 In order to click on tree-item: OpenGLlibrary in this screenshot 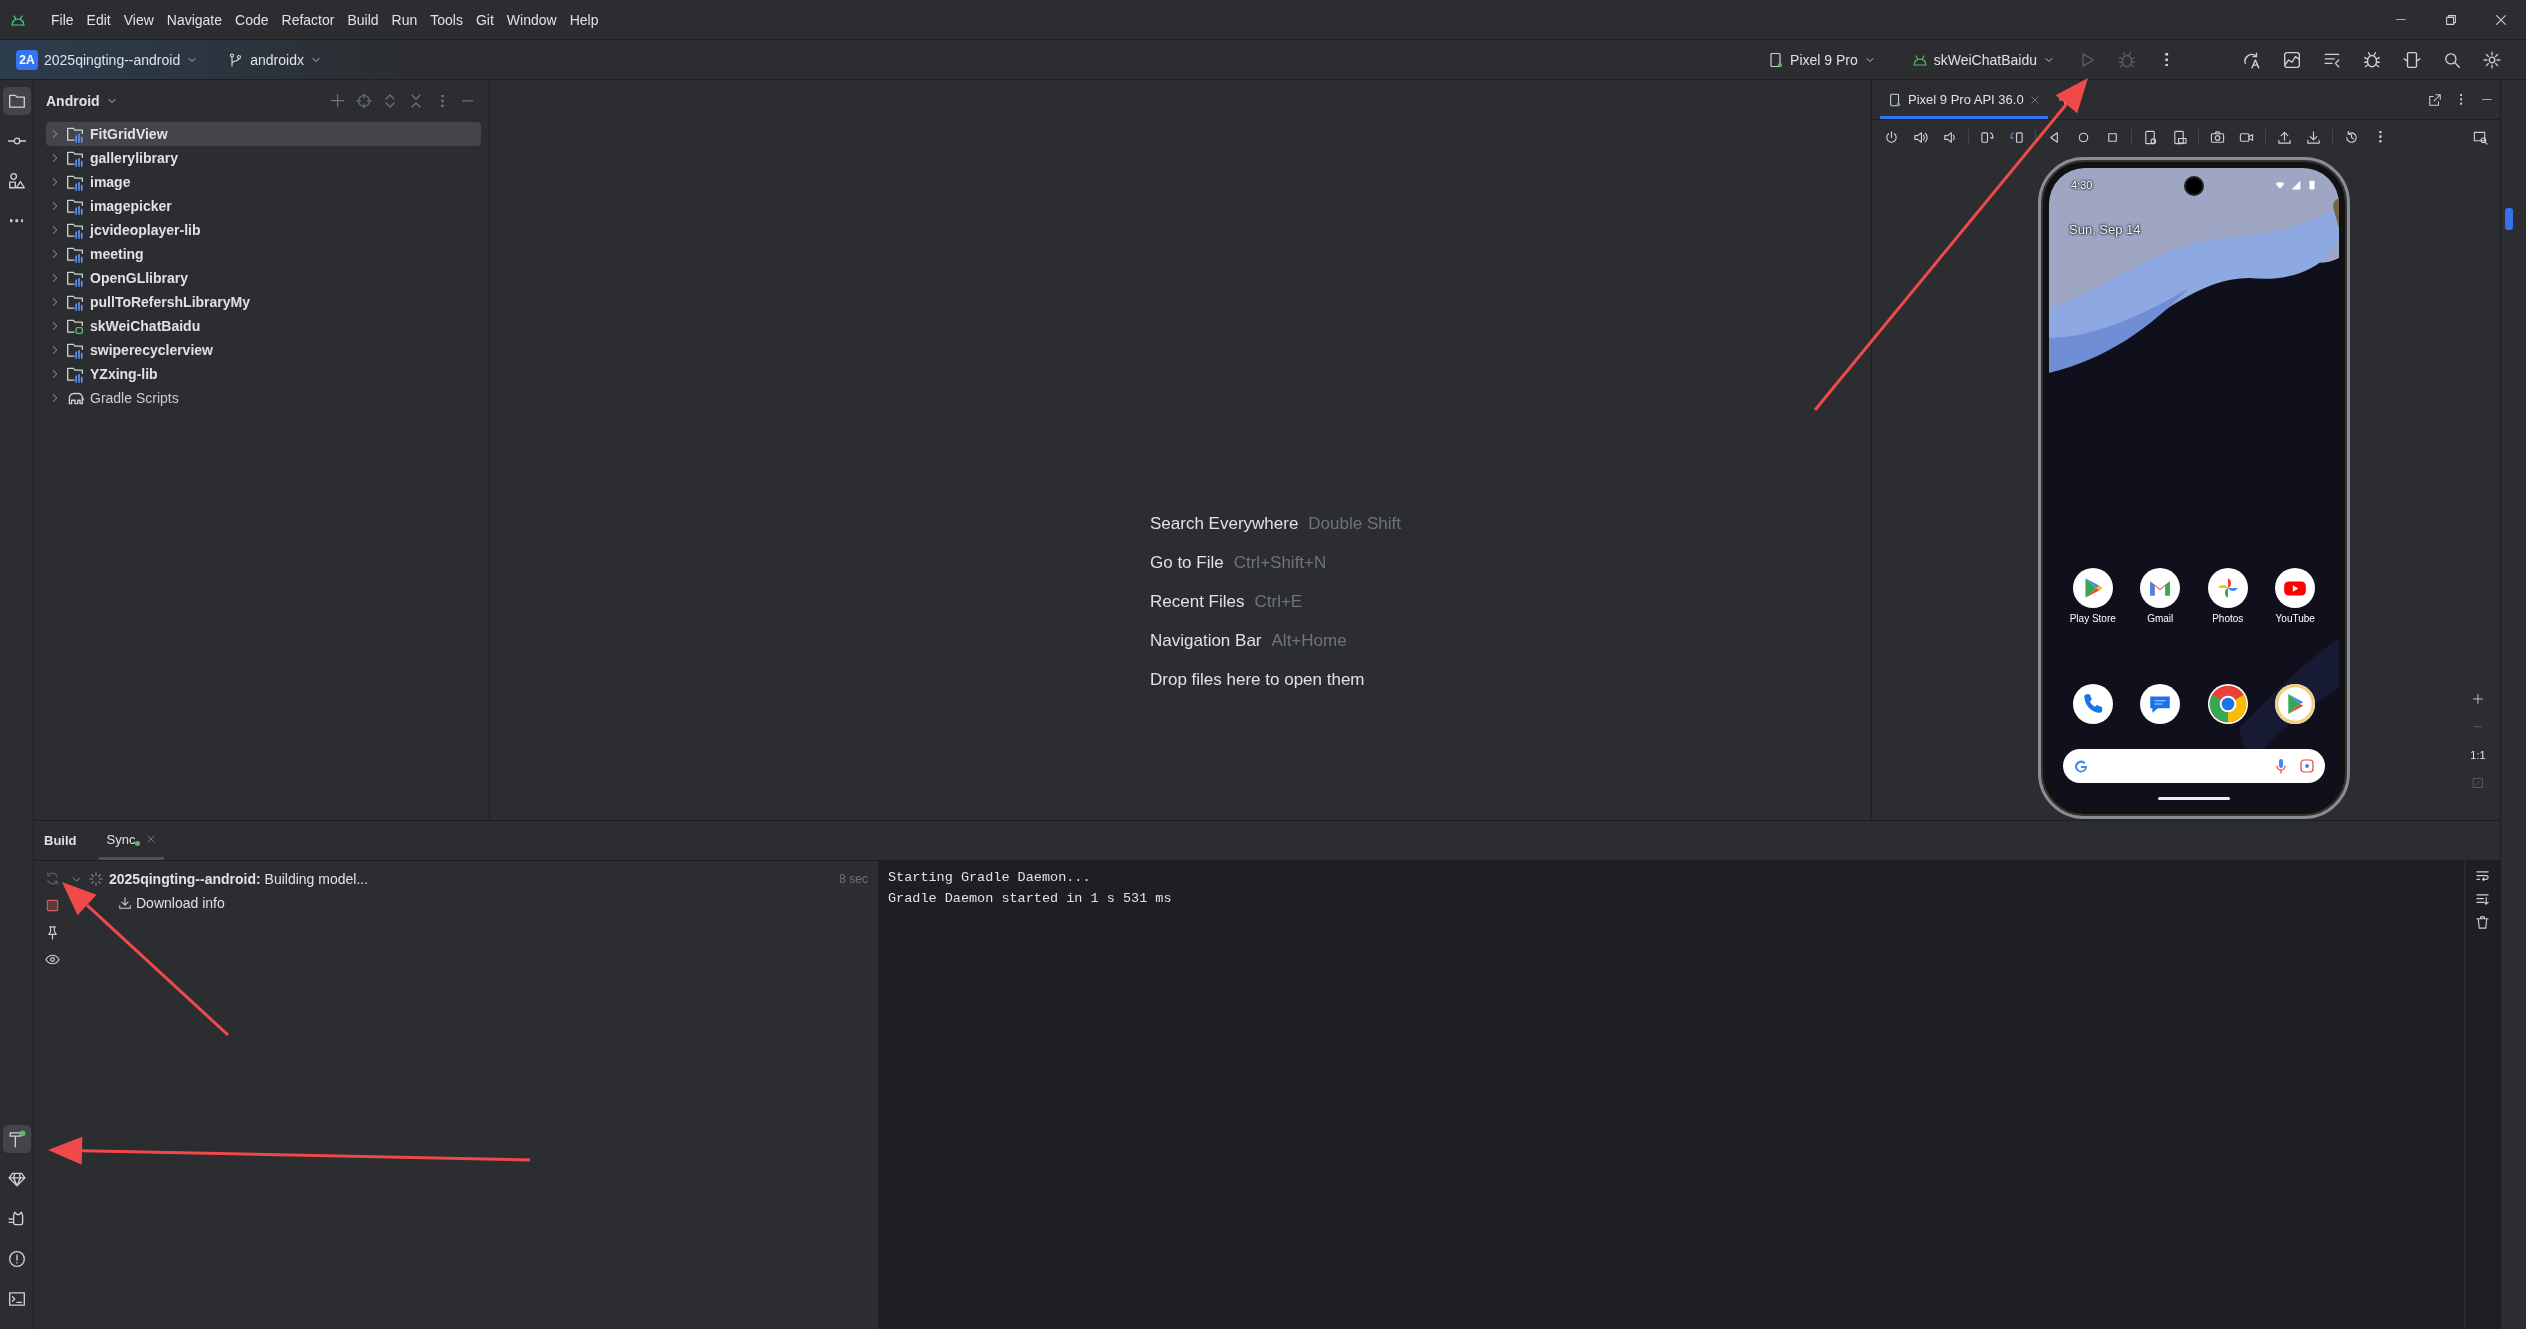, I will do `click(263, 278)`.